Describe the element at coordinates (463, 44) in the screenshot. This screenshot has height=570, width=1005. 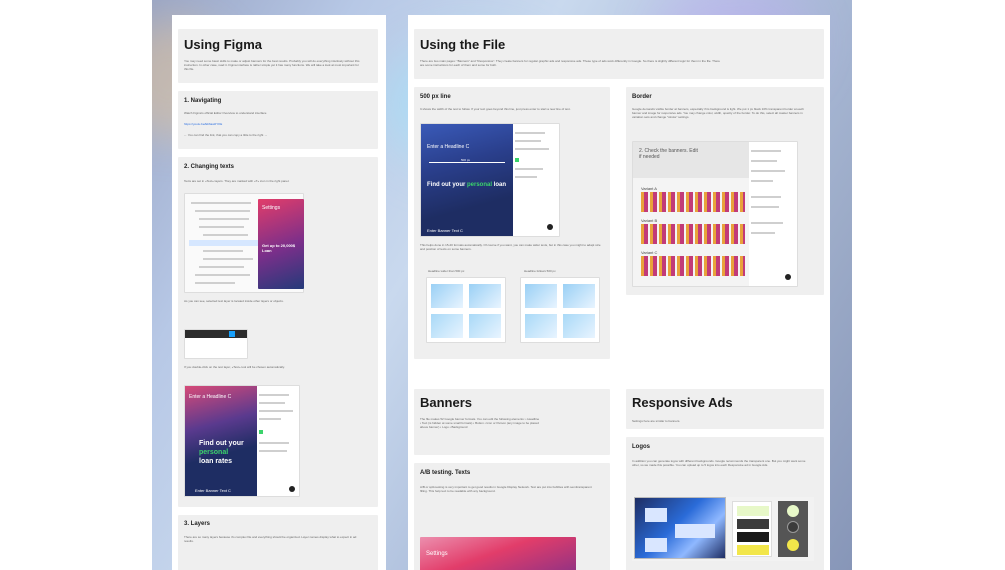
I see `page-title: Using the File` at that location.